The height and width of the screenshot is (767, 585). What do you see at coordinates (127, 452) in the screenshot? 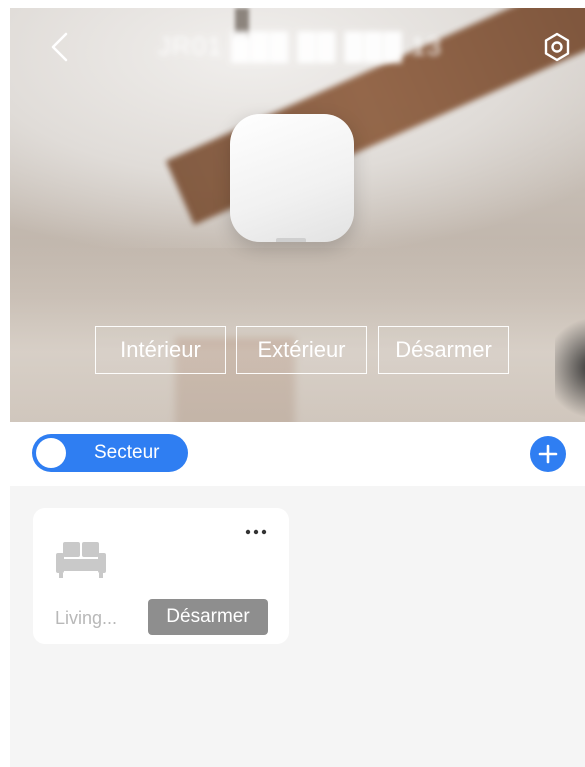
I see `toggle-label: Secteur` at bounding box center [127, 452].